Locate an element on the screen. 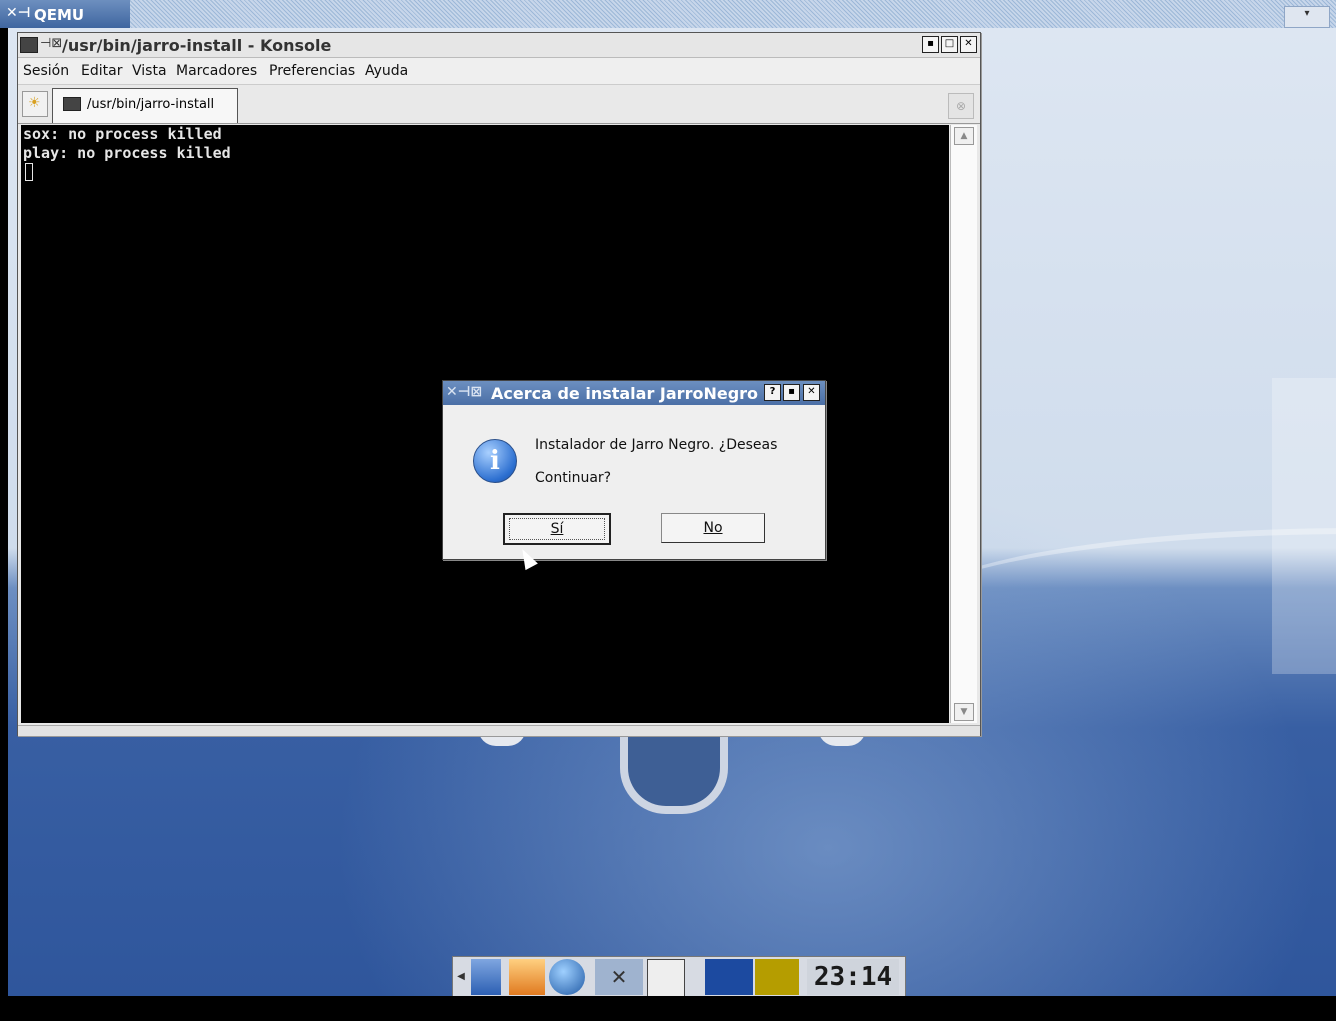 The image size is (1336, 1021). menu-ayuda: Ayuda is located at coordinates (386, 71).